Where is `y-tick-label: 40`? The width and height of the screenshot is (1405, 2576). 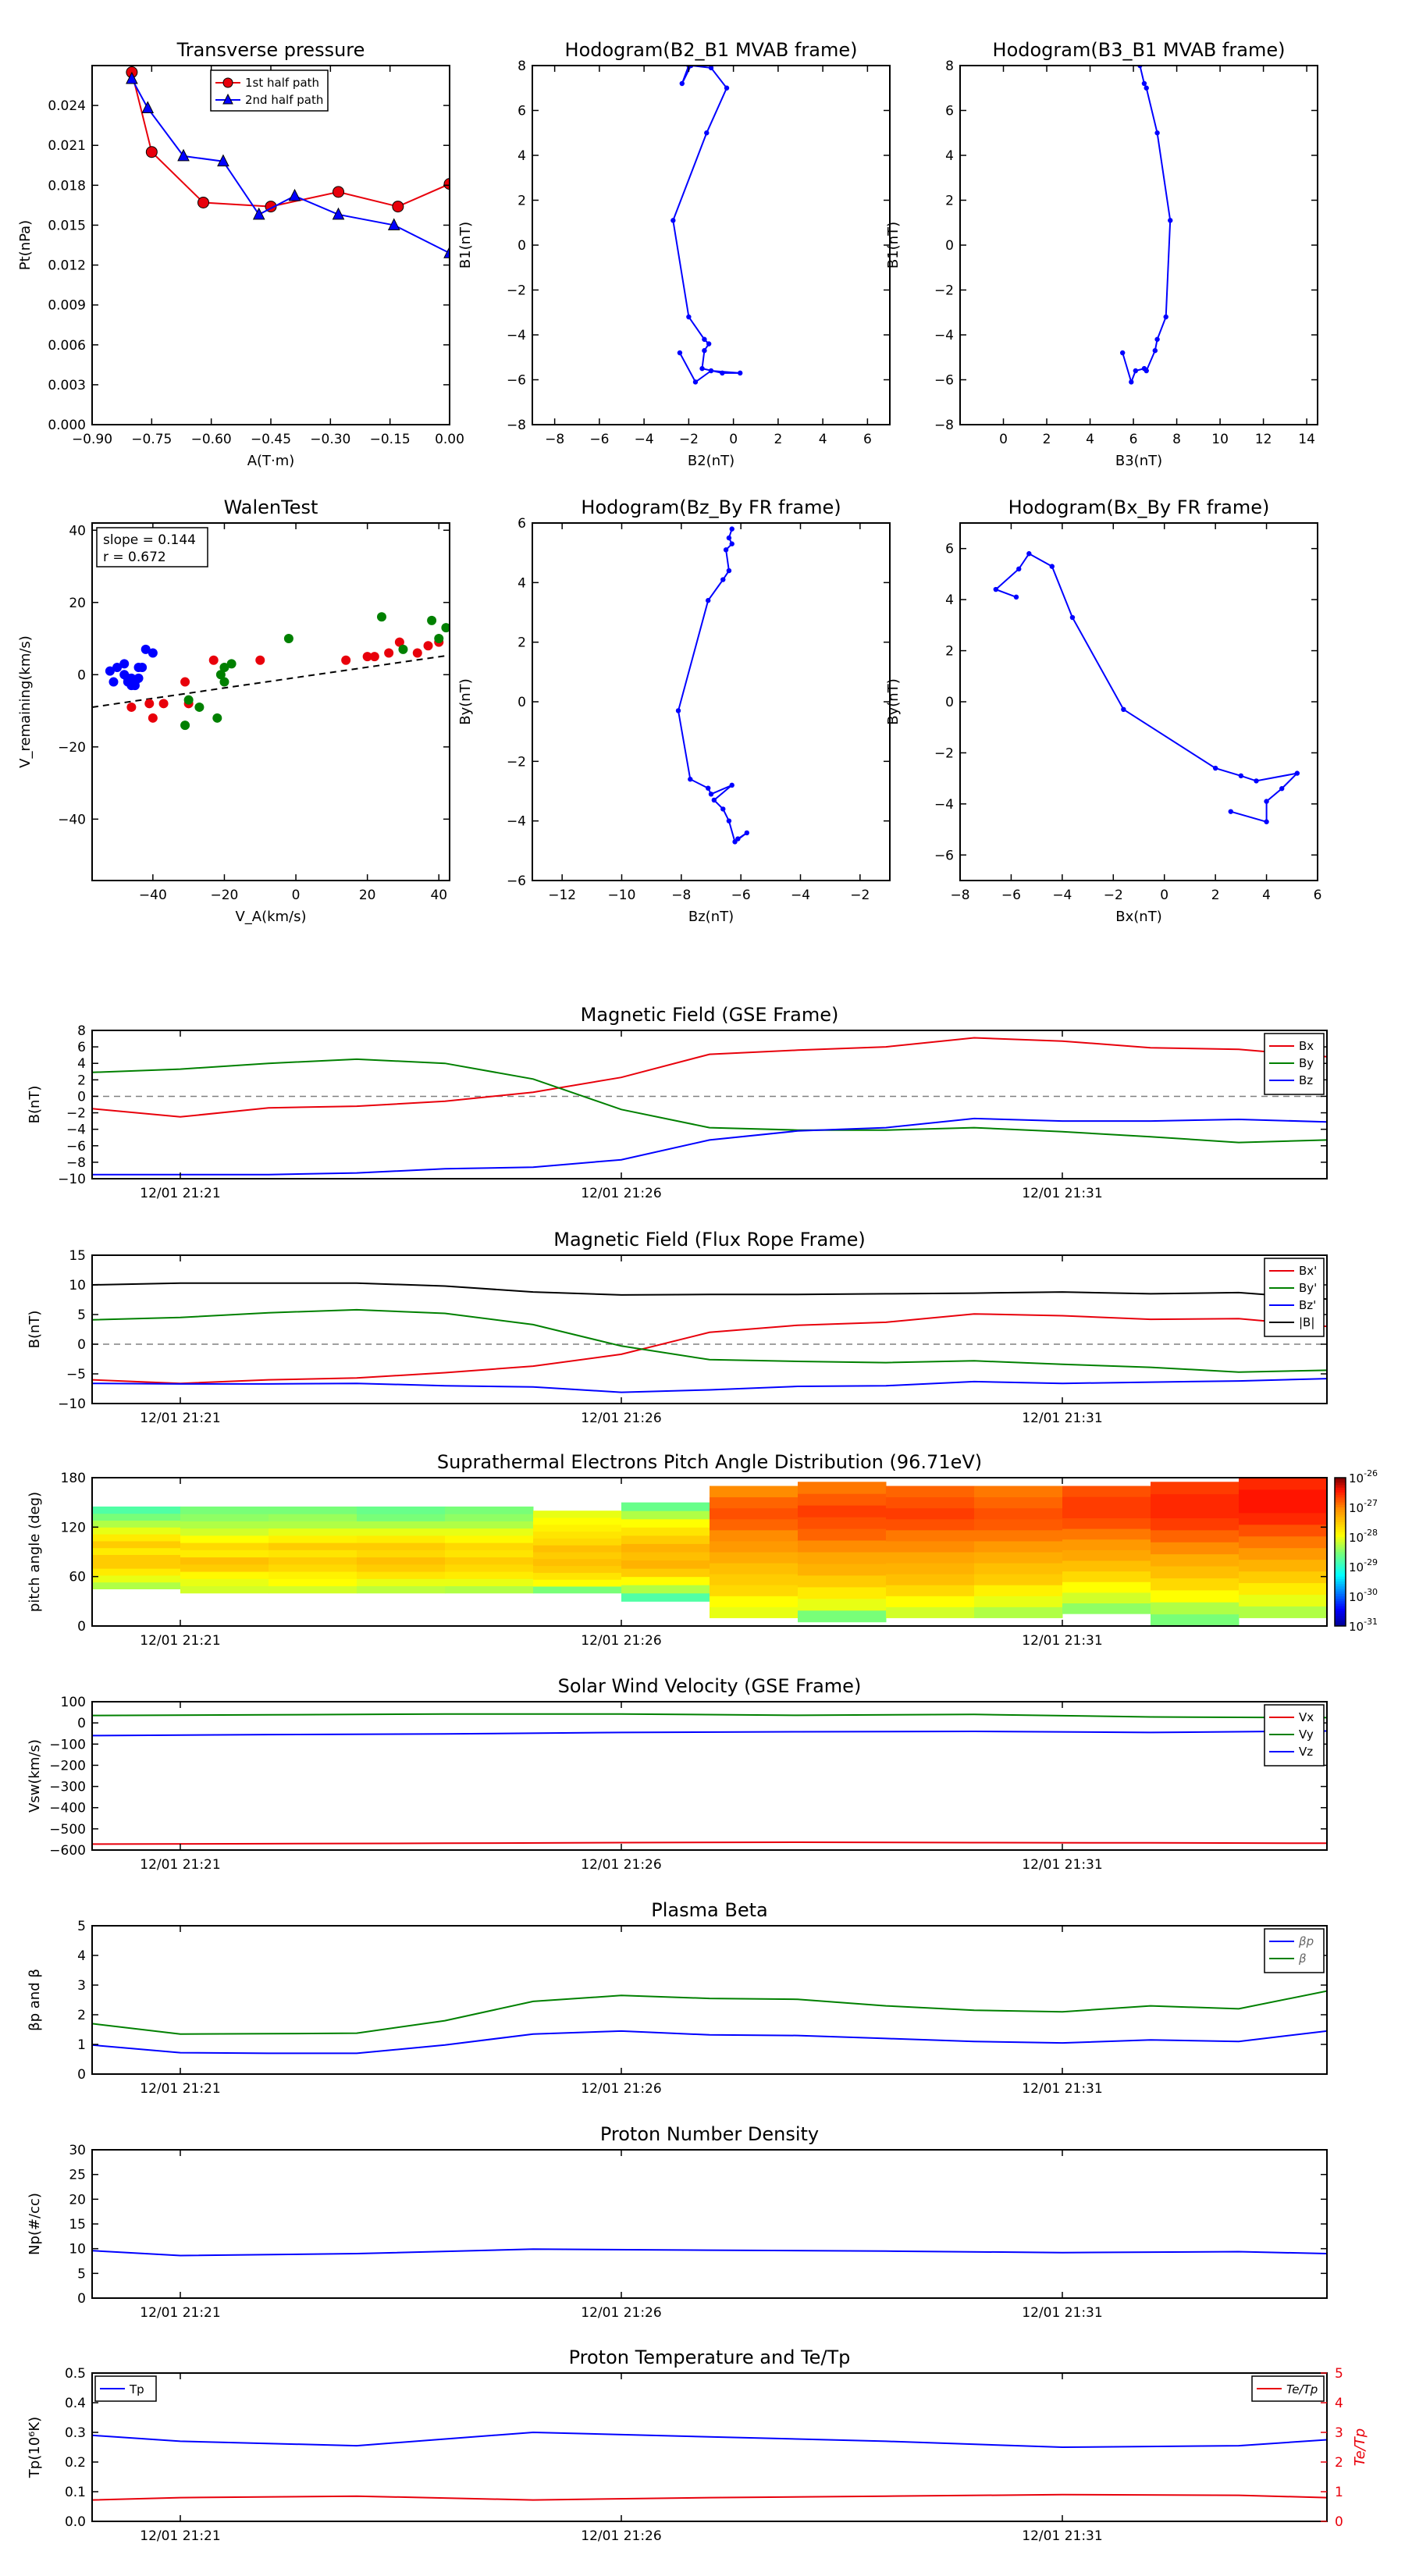 y-tick-label: 40 is located at coordinates (77, 531).